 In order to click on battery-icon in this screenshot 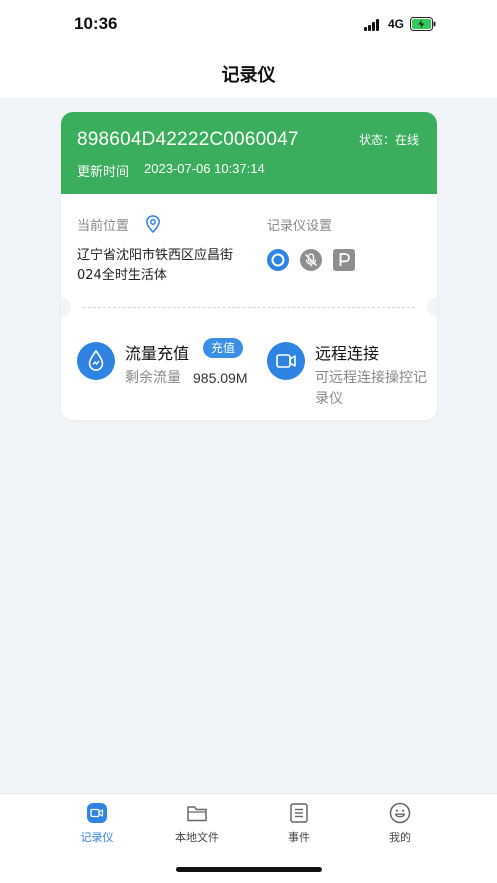, I will do `click(423, 24)`.